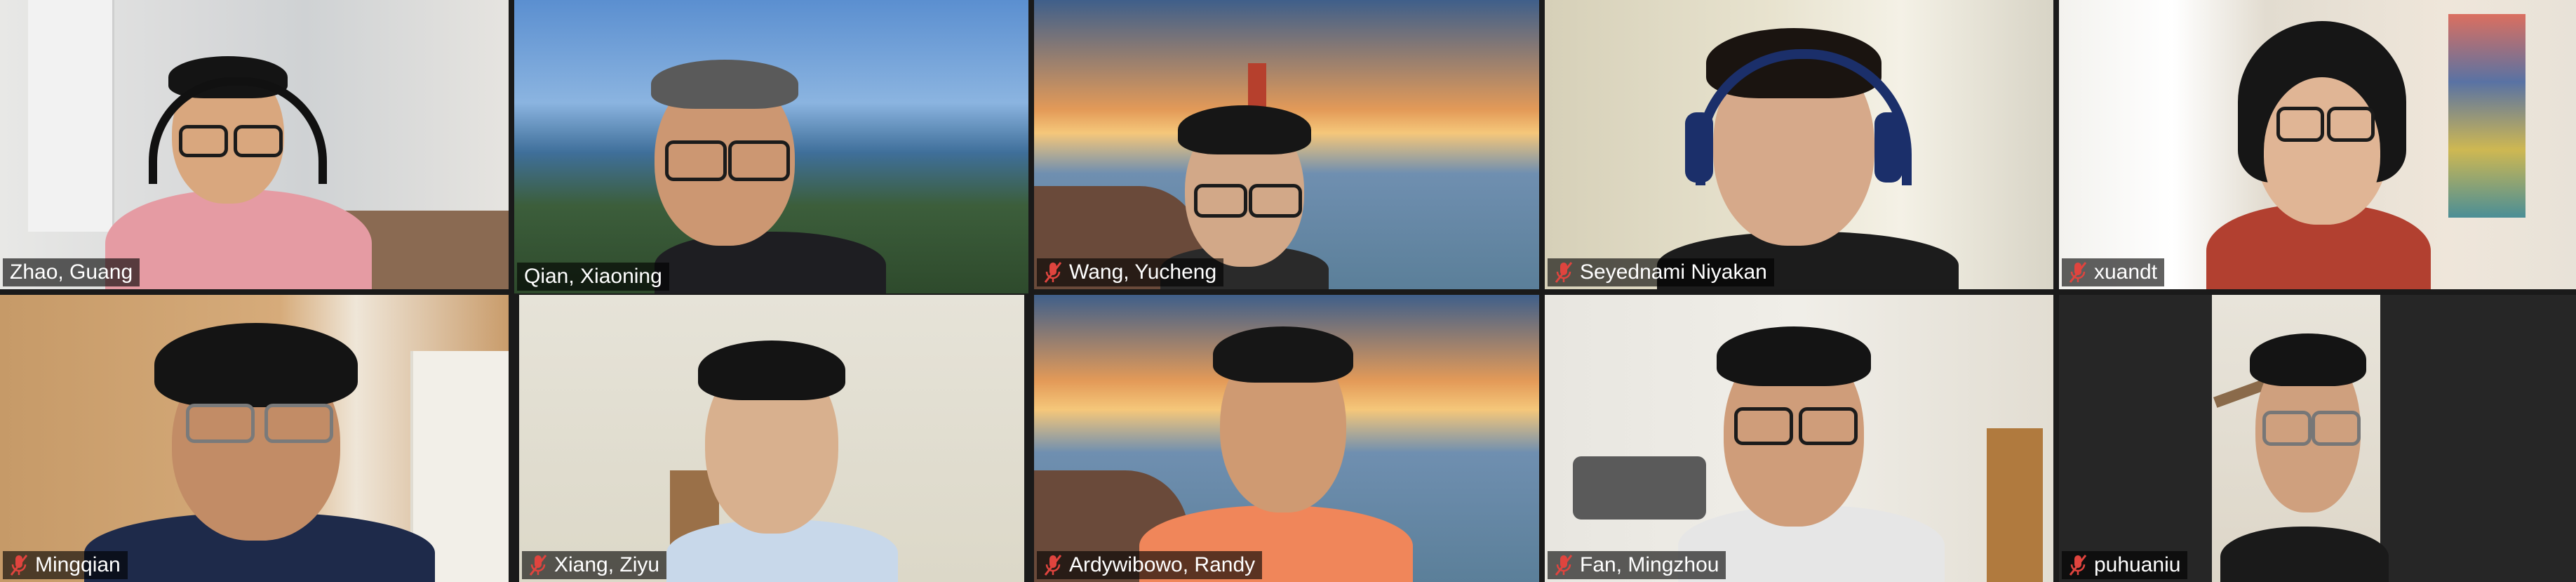 Image resolution: width=2576 pixels, height=582 pixels. What do you see at coordinates (1286, 144) in the screenshot?
I see `video-tile-wang-yucheng: Wang, Yucheng` at bounding box center [1286, 144].